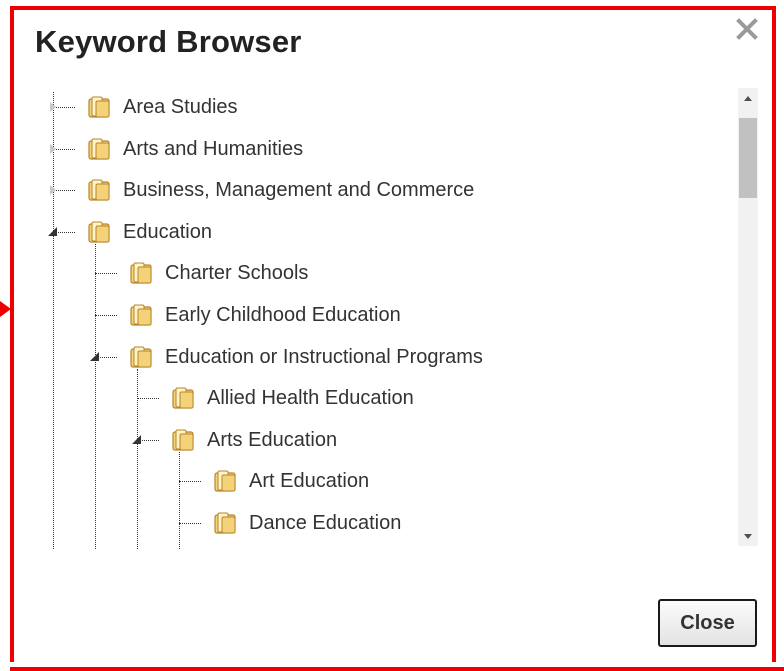  I want to click on tree-node-label: Arts Education, so click(272, 440).